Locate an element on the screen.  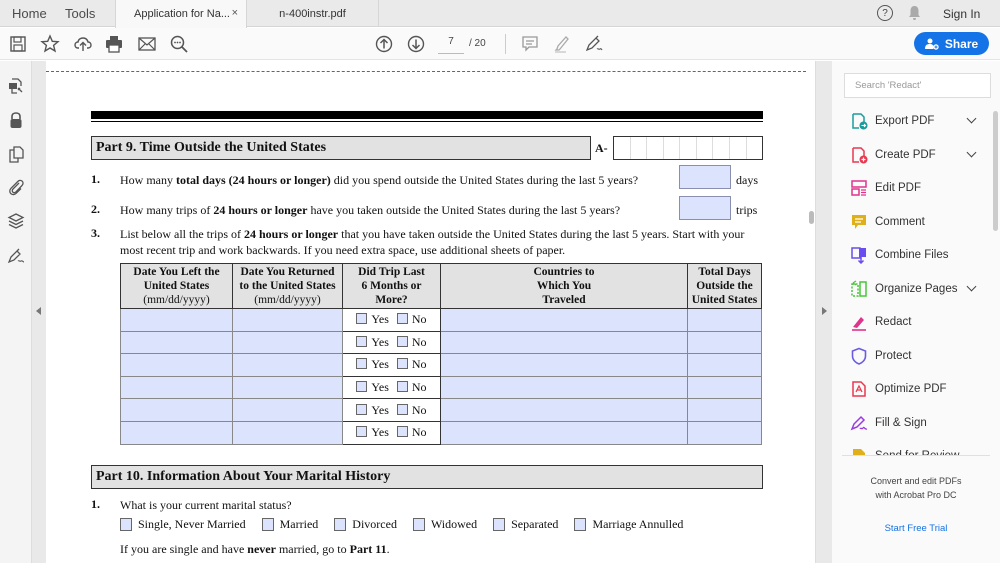
marital-option: Divorced is located at coordinates (365, 524).